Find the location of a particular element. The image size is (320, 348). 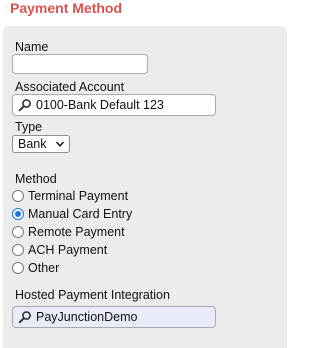

type-select: Bank is located at coordinates (41, 144).